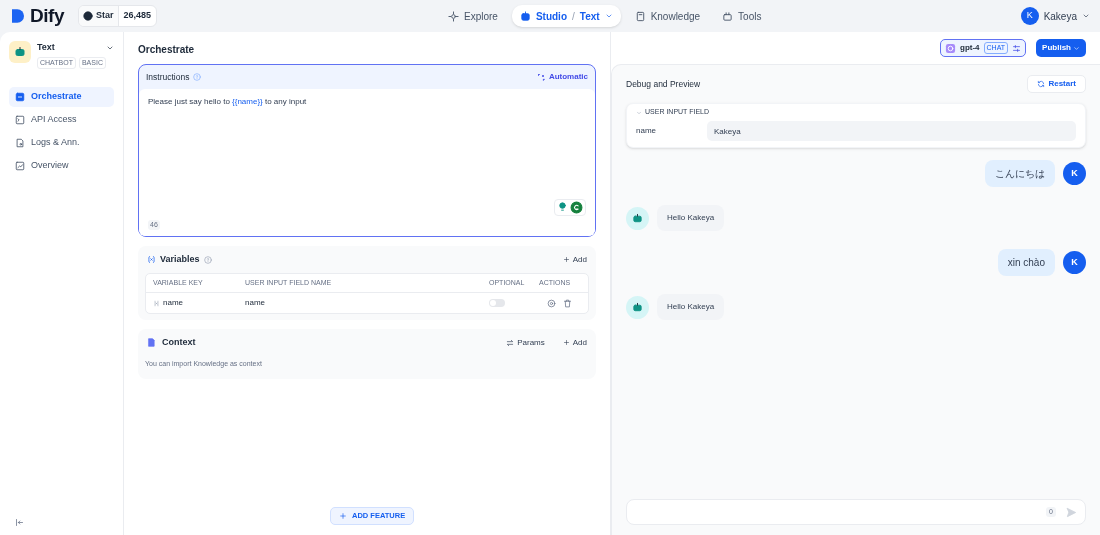 Image resolution: width=1100 pixels, height=535 pixels. Describe the element at coordinates (1020, 173) in the screenshot. I see `user-message: こんにちは` at that location.